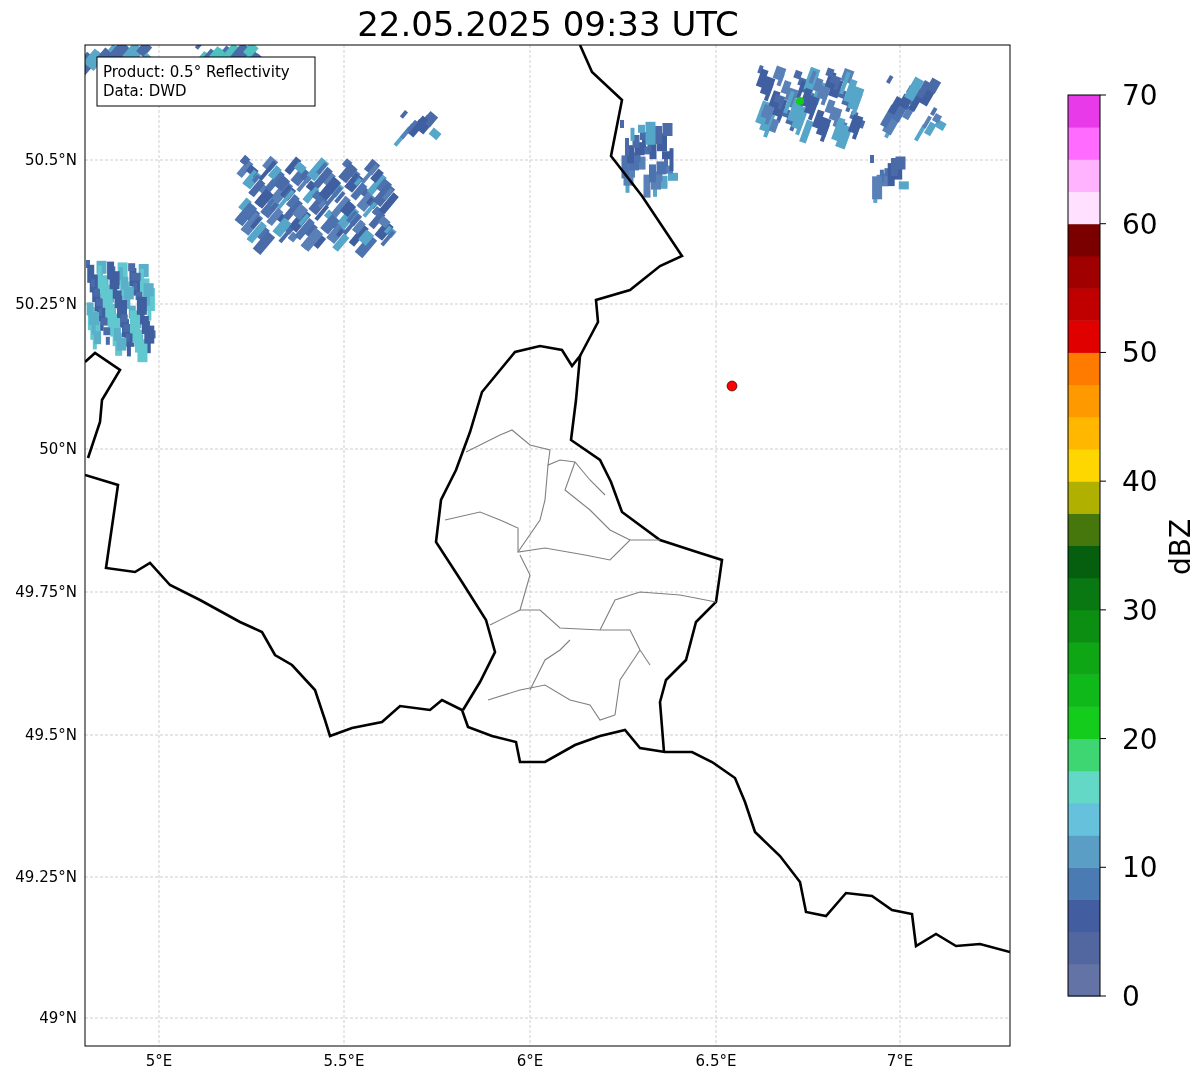 The image size is (1202, 1081). Describe the element at coordinates (1140, 739) in the screenshot. I see `colorbar-label: 20` at that location.